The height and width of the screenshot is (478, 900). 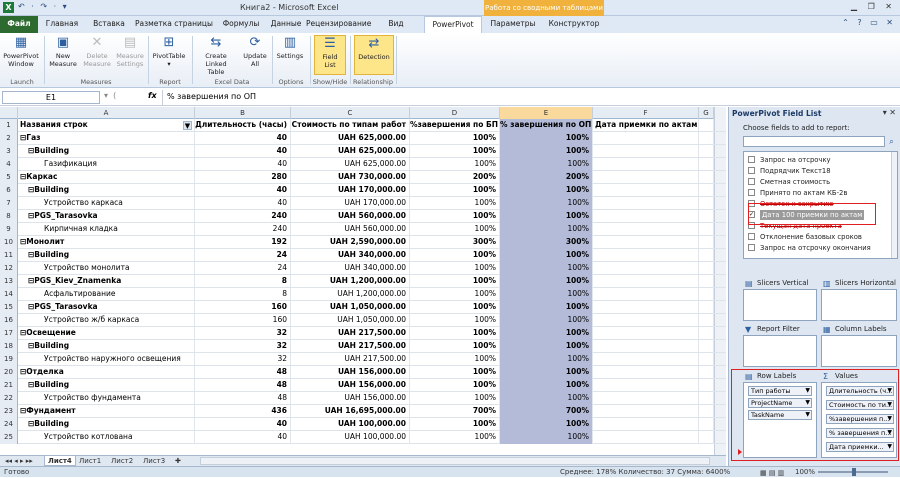 What do you see at coordinates (106, 203) in the screenshot?
I see `cell-A: Устройство каркаса` at bounding box center [106, 203].